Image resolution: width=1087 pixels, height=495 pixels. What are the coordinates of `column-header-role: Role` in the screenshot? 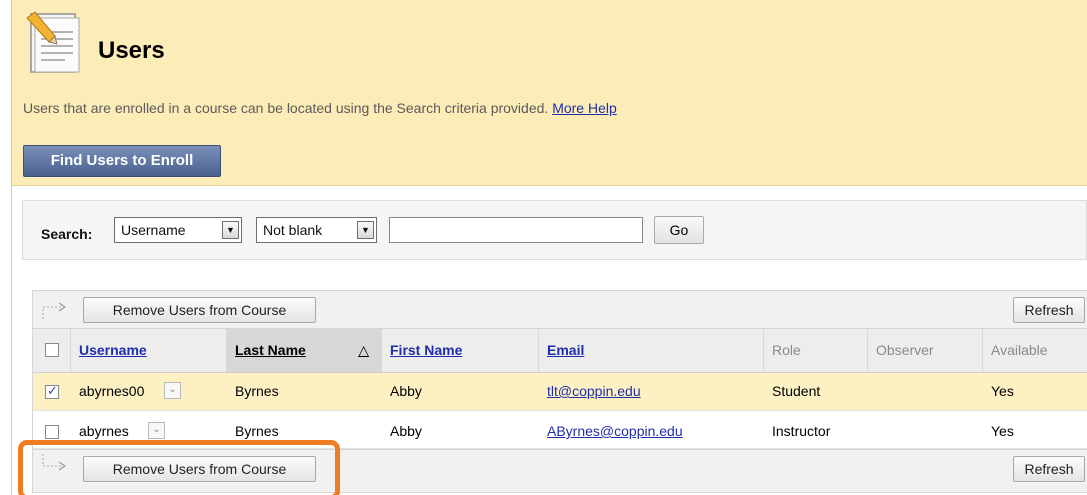 It's located at (816, 350).